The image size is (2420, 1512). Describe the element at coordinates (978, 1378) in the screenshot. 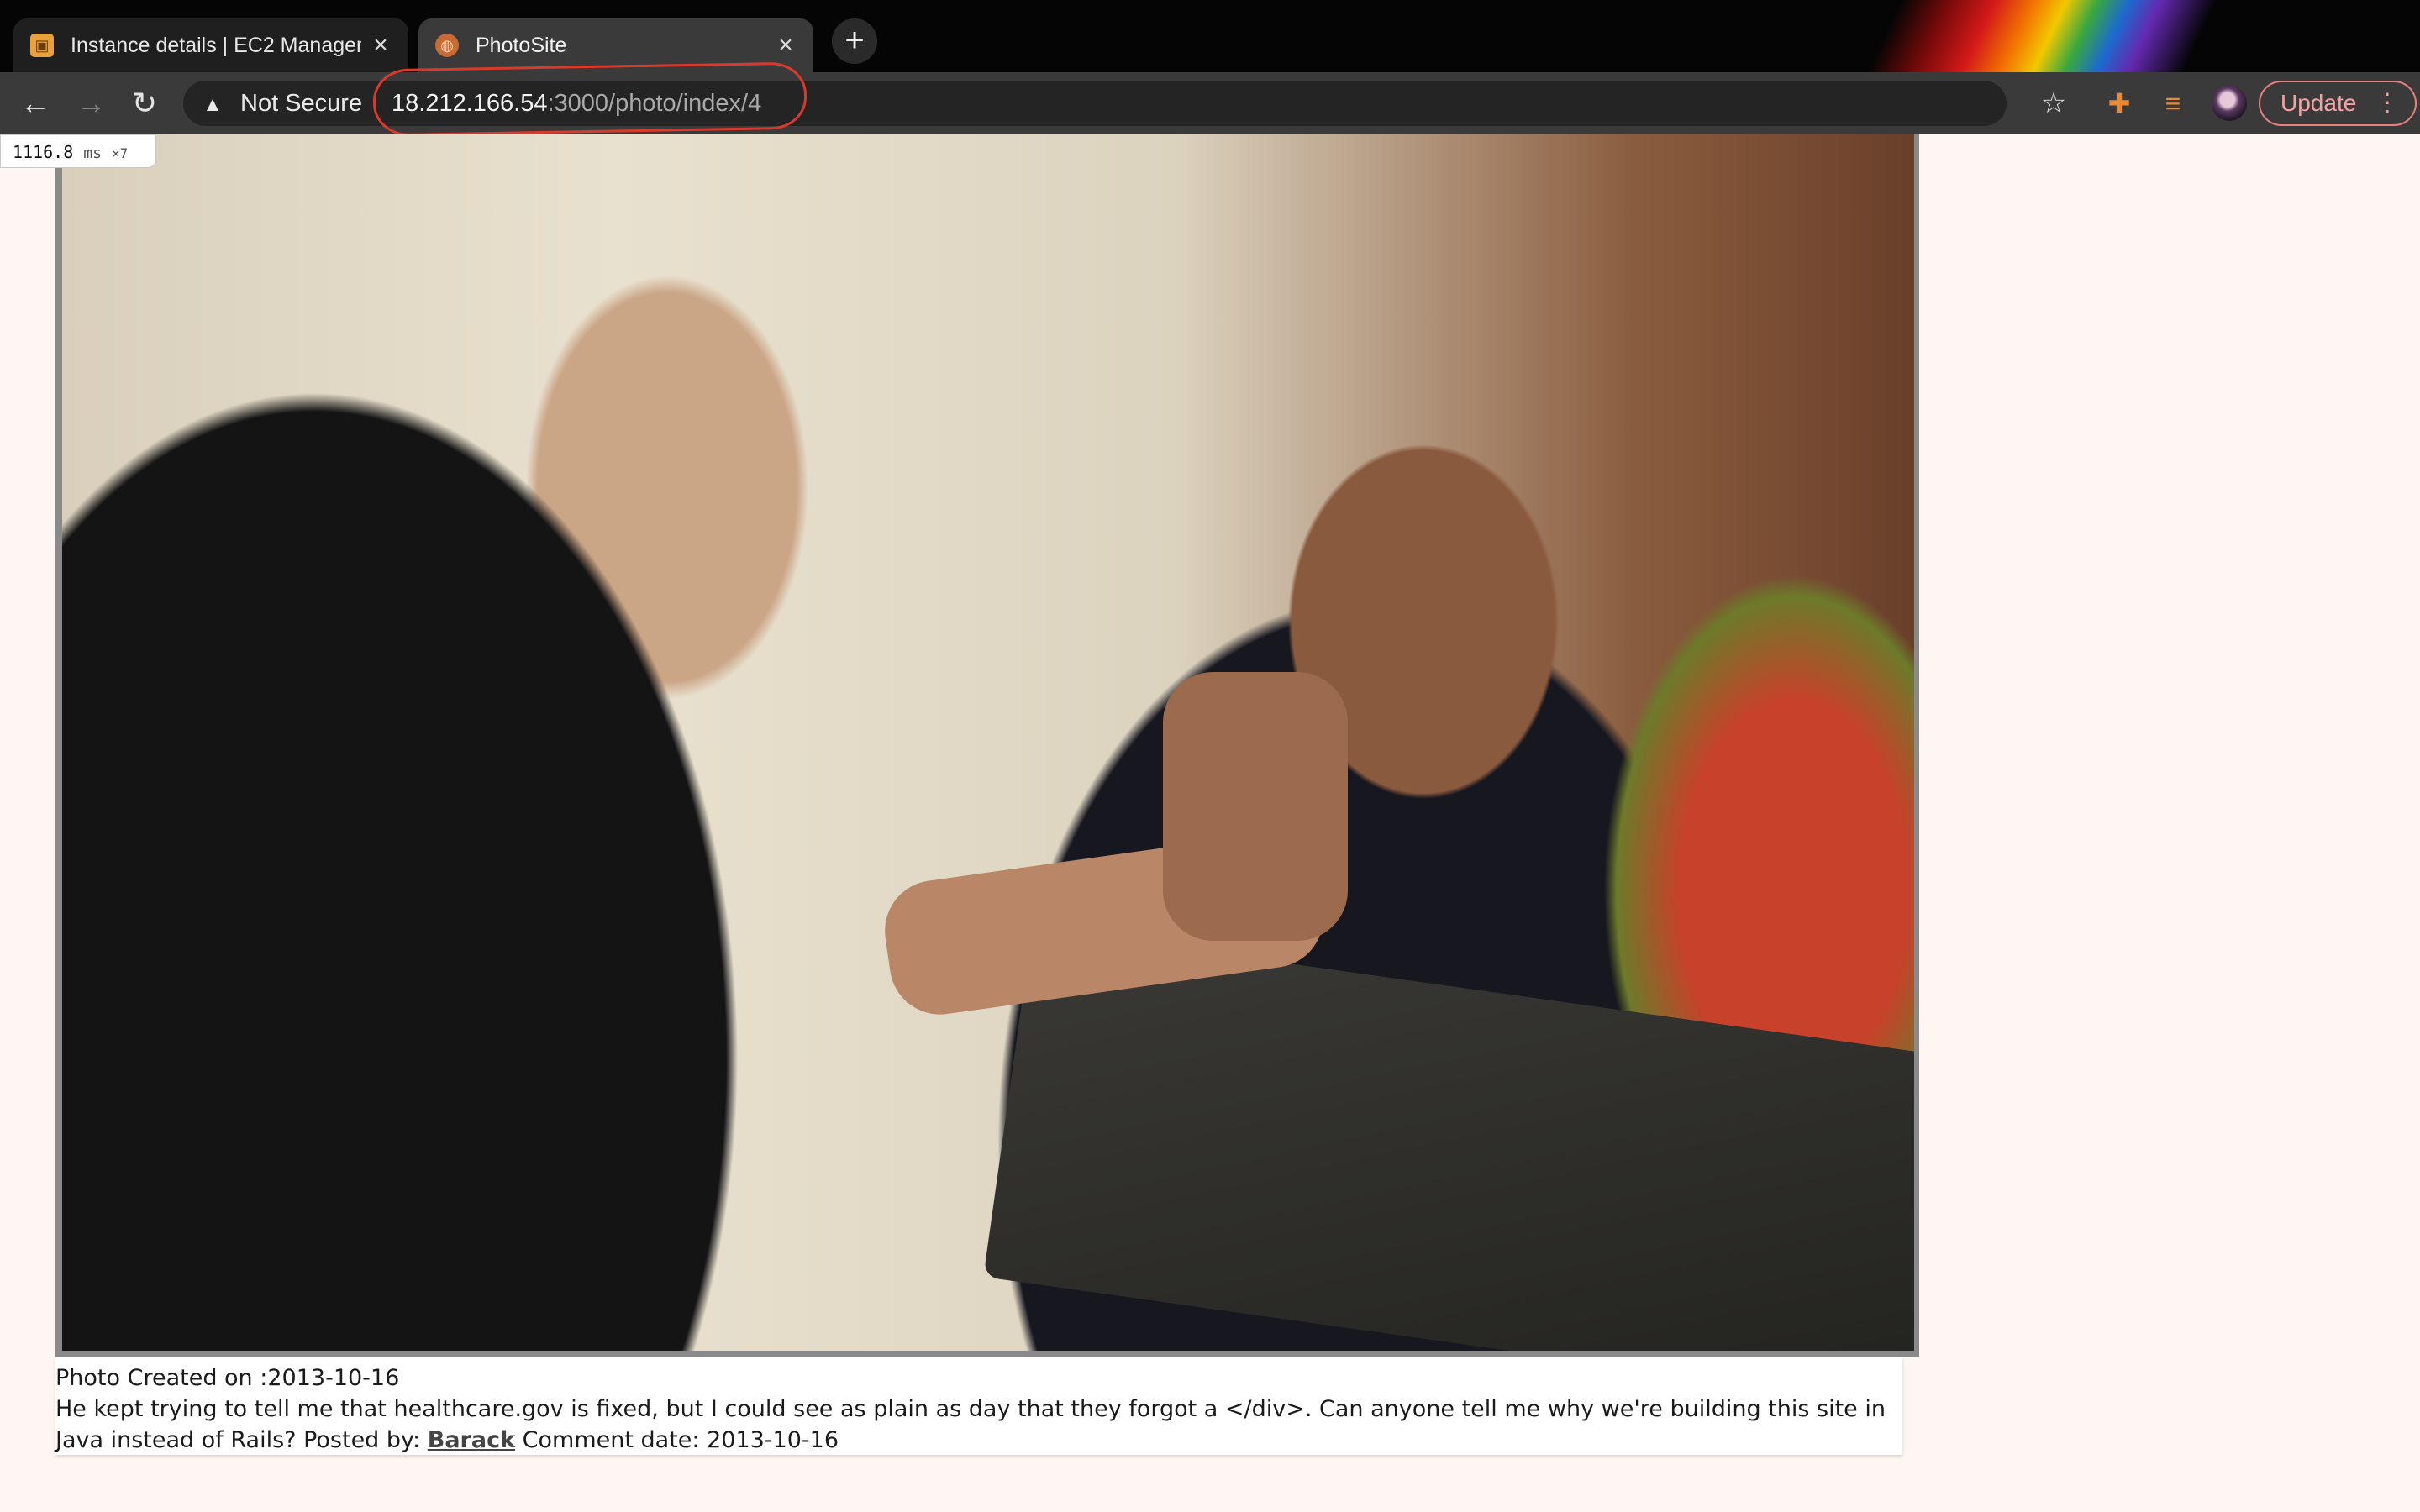

I see `photo-created-line: Photo Created on :2013-10-16` at that location.